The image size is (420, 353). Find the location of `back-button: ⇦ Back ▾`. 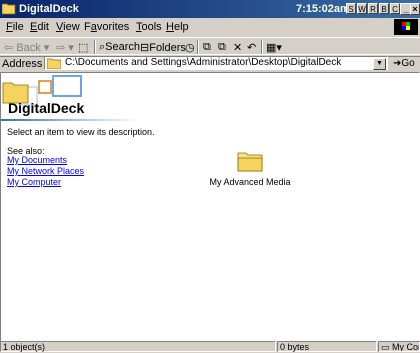

back-button: ⇦ Back ▾ is located at coordinates (26, 47).